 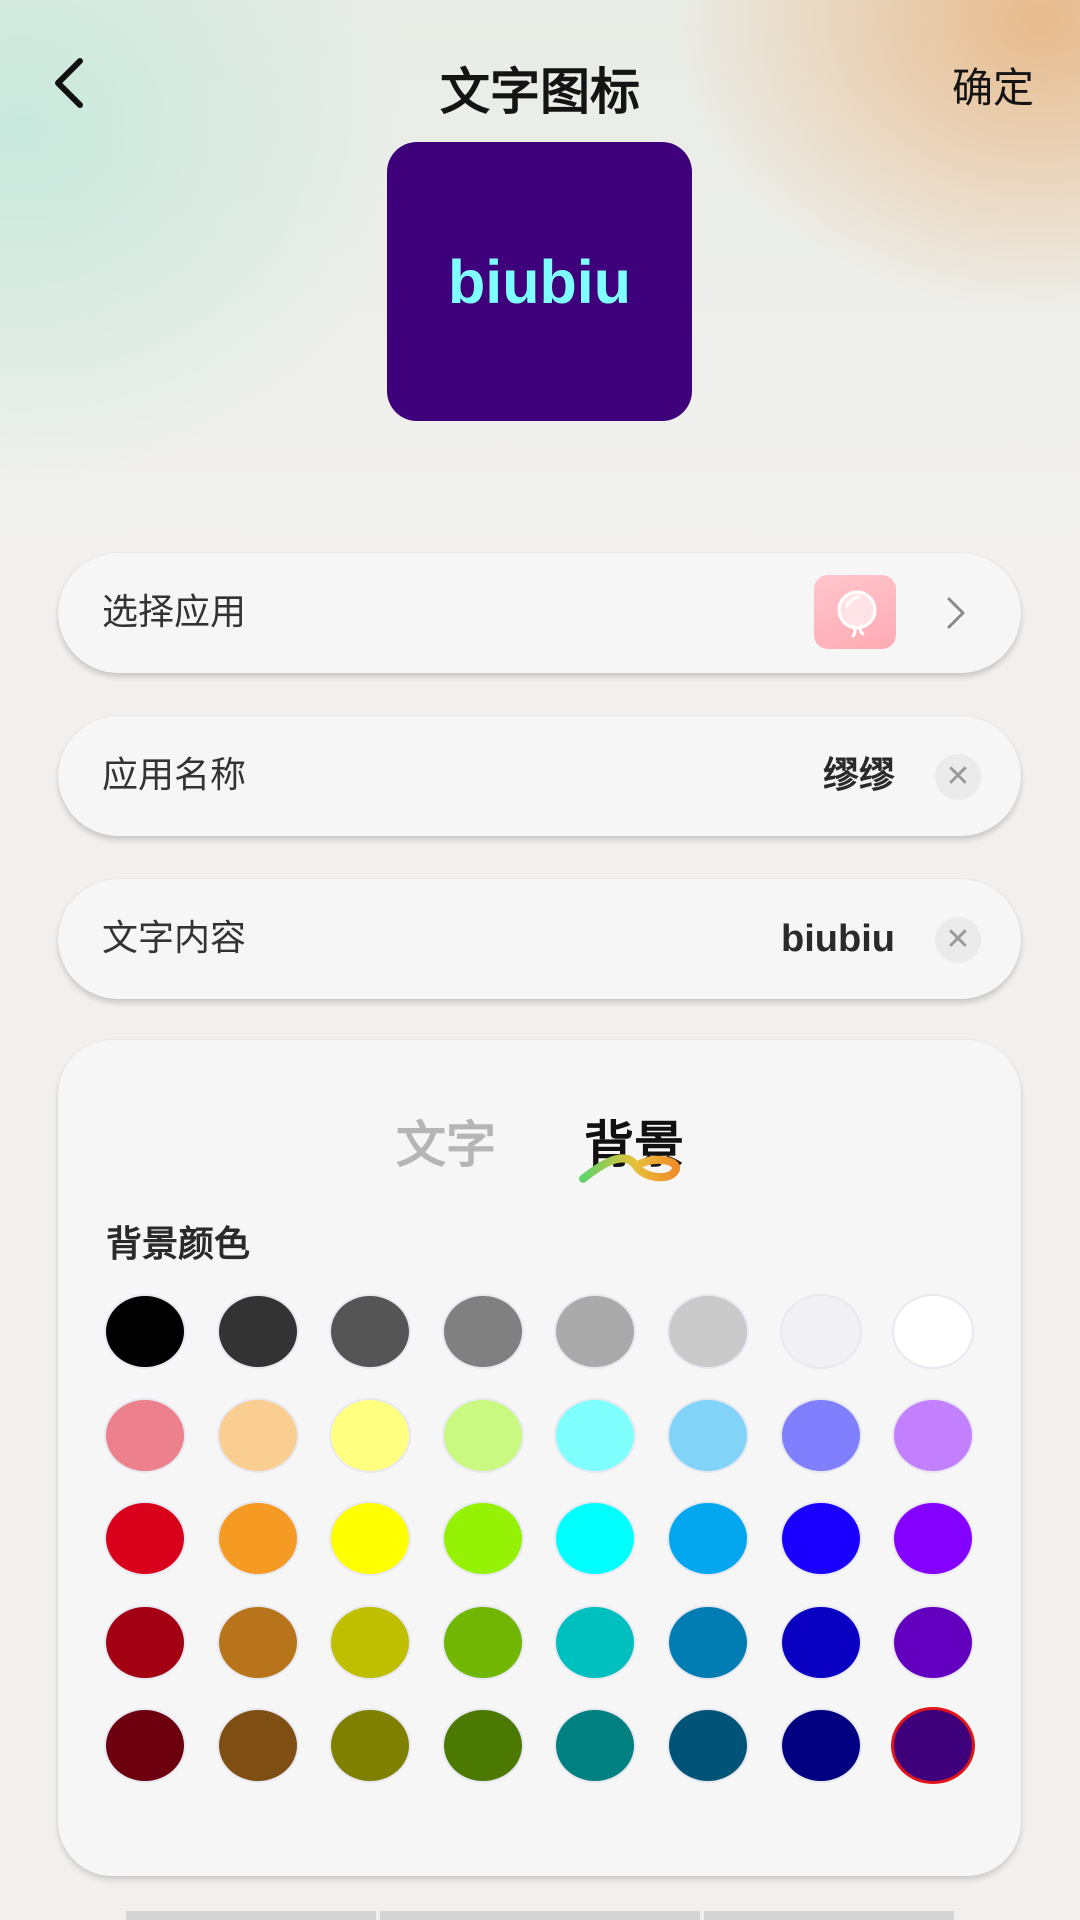 What do you see at coordinates (539, 776) in the screenshot?
I see `app-name-row: 应用名称 缪缪 ✕` at bounding box center [539, 776].